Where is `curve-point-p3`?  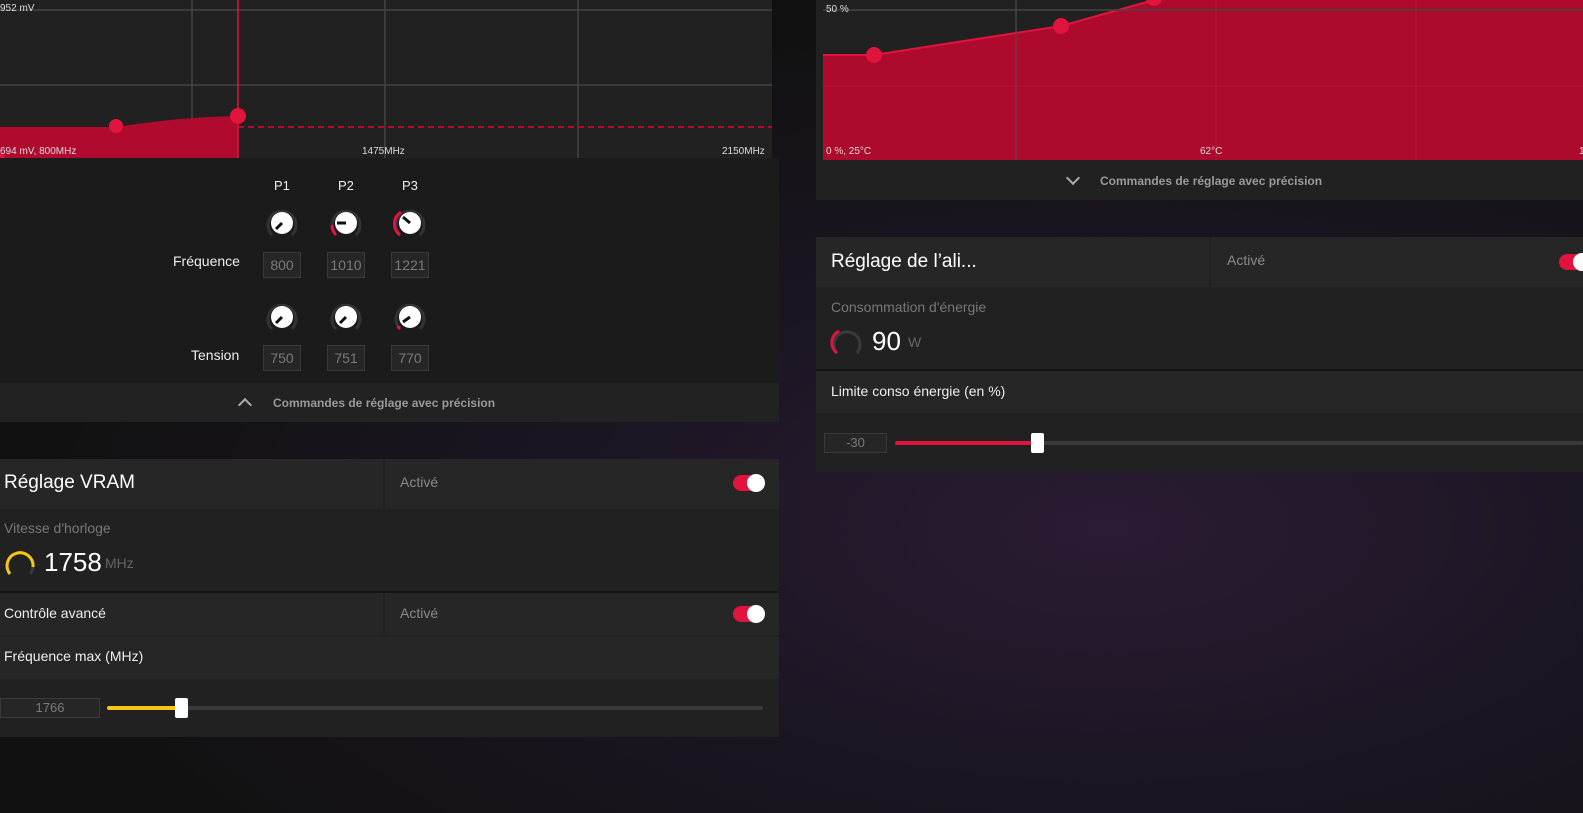 curve-point-p3 is located at coordinates (238, 116).